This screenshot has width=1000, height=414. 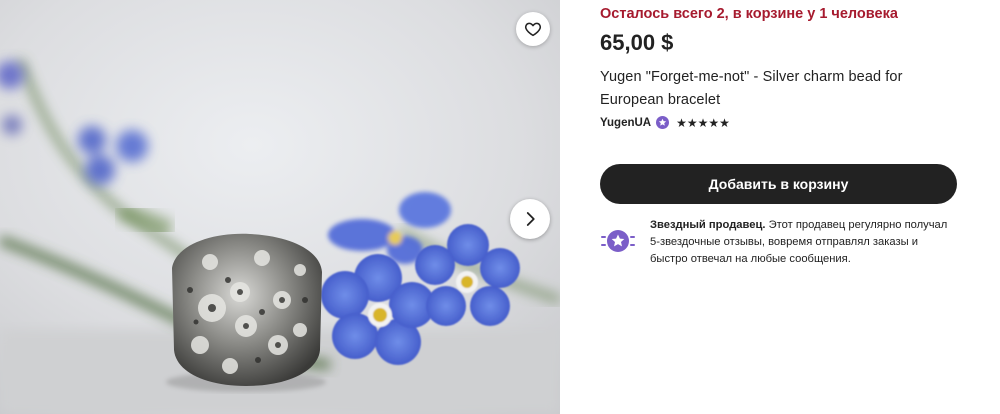 I want to click on price: 65,00 $, so click(x=637, y=42).